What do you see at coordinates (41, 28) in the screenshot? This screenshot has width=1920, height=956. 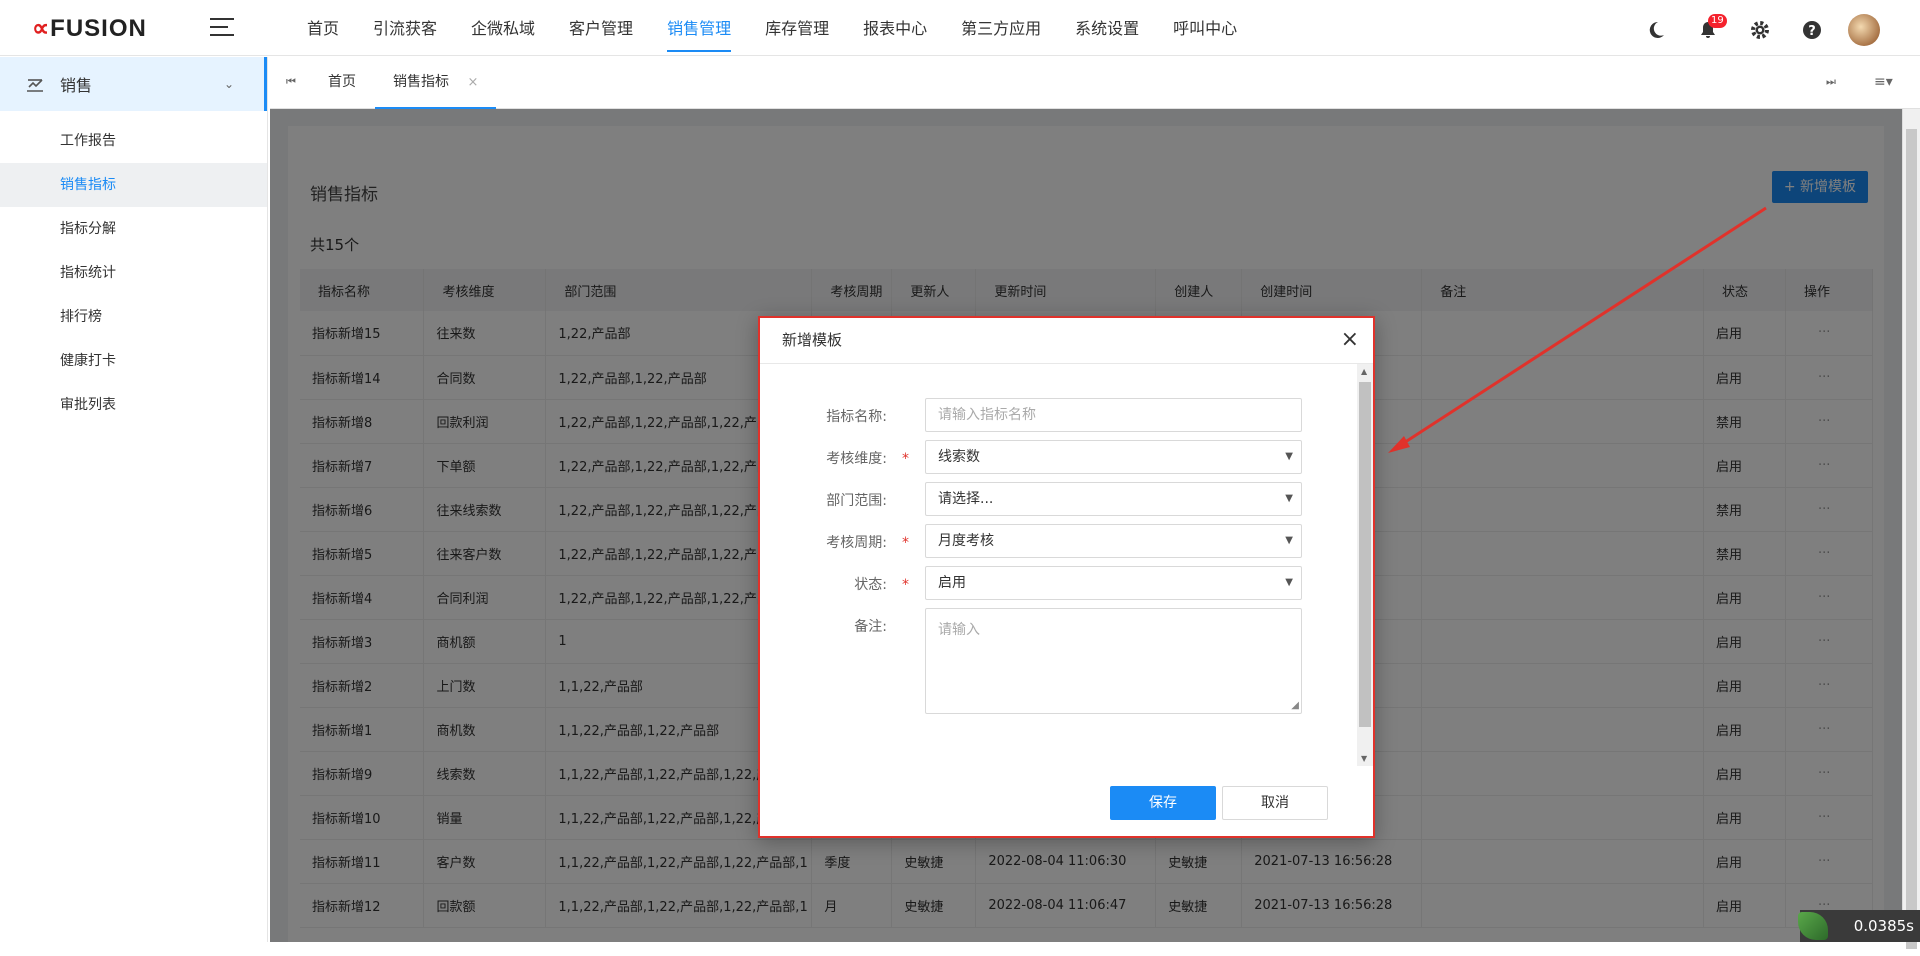 I see `logo-mark: ∝` at bounding box center [41, 28].